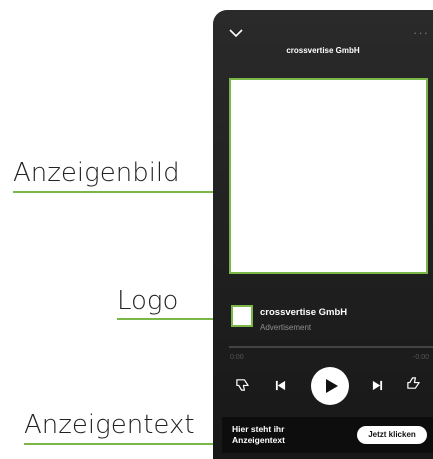  What do you see at coordinates (304, 312) in the screenshot?
I see `advertiser-name: crossvertise GmbH` at bounding box center [304, 312].